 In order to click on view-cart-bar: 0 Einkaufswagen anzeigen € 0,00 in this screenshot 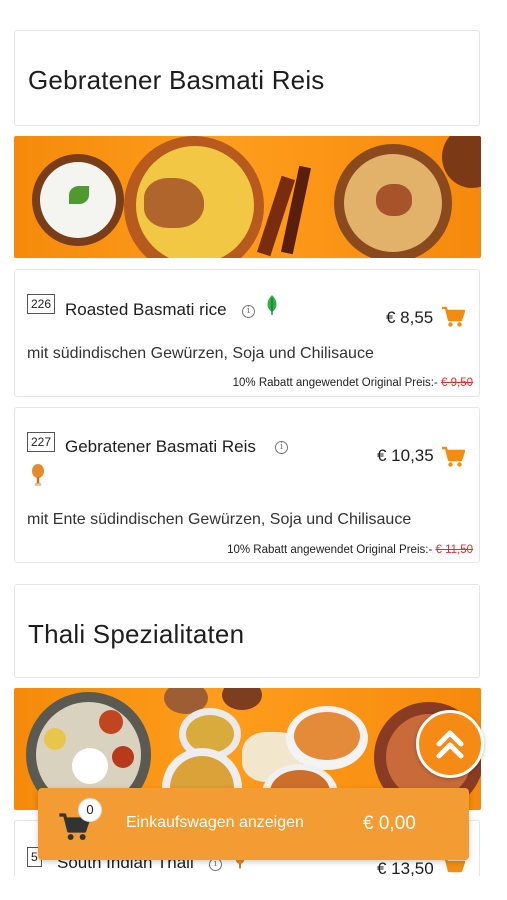, I will do `click(253, 824)`.